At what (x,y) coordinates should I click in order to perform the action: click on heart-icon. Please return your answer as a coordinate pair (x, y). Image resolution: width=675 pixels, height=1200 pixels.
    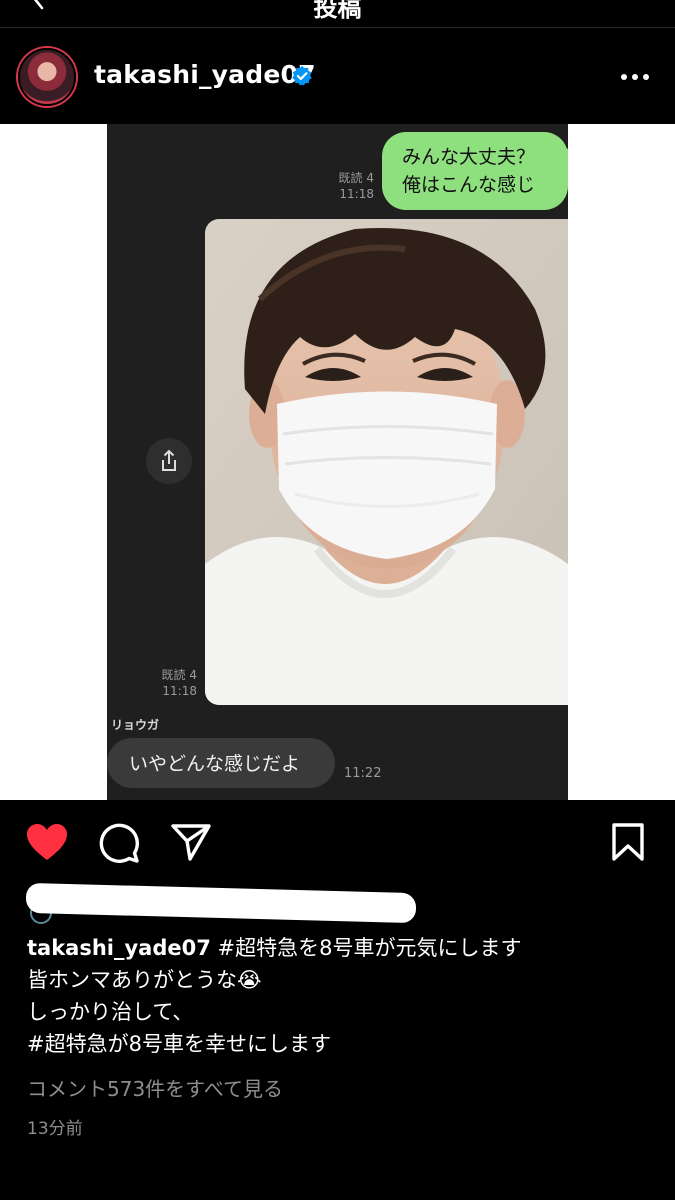
    Looking at the image, I should click on (47, 842).